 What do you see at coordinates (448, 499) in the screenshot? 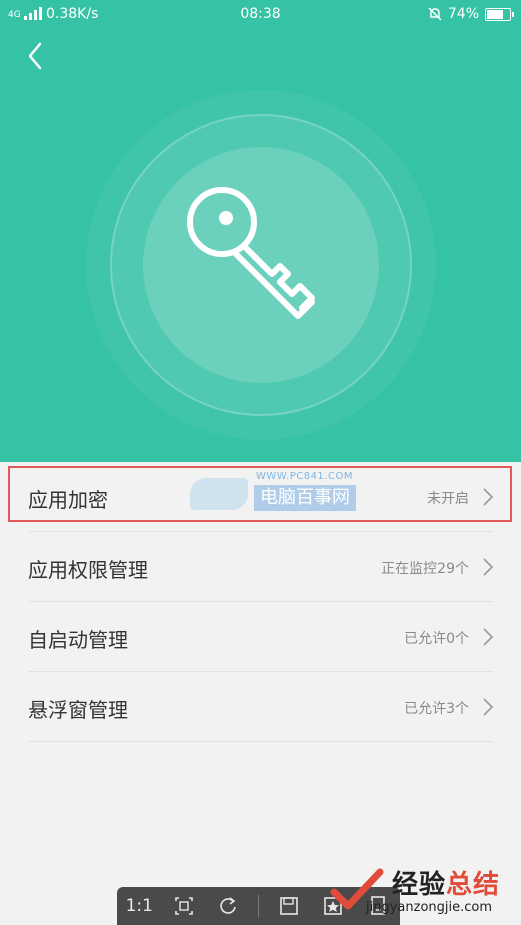
I see `setting-status: 未开启` at bounding box center [448, 499].